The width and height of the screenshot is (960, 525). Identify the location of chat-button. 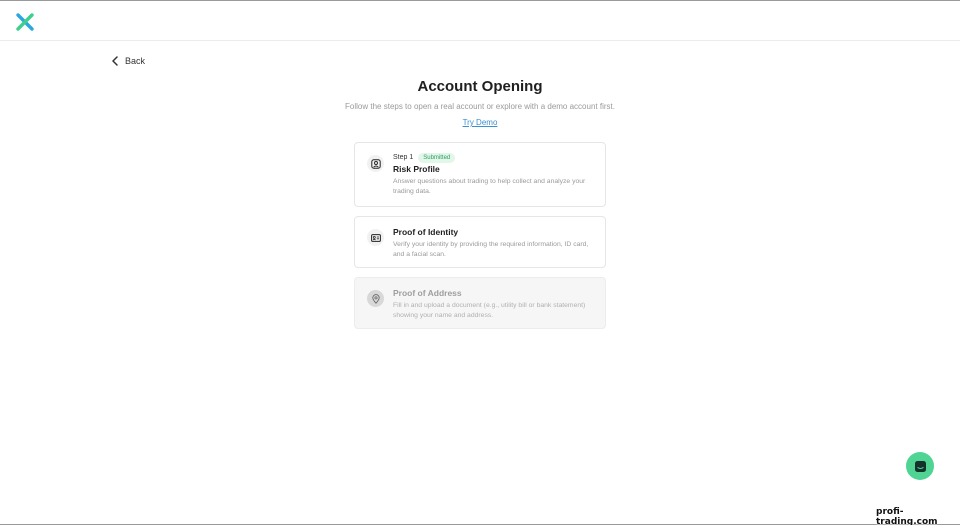
(920, 466).